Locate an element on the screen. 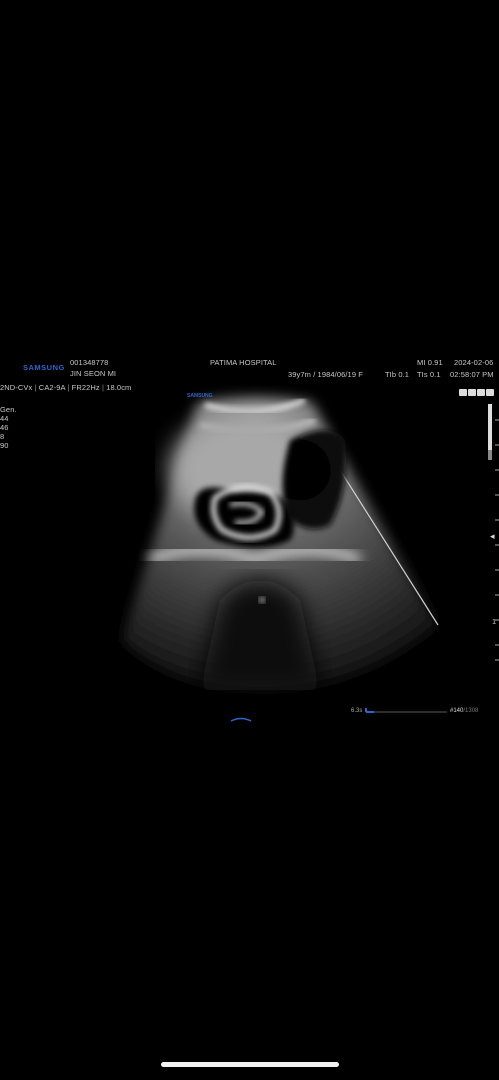 The image size is (499, 1080). patient-info: 39y7m / 1984/06/19 F is located at coordinates (325, 374).